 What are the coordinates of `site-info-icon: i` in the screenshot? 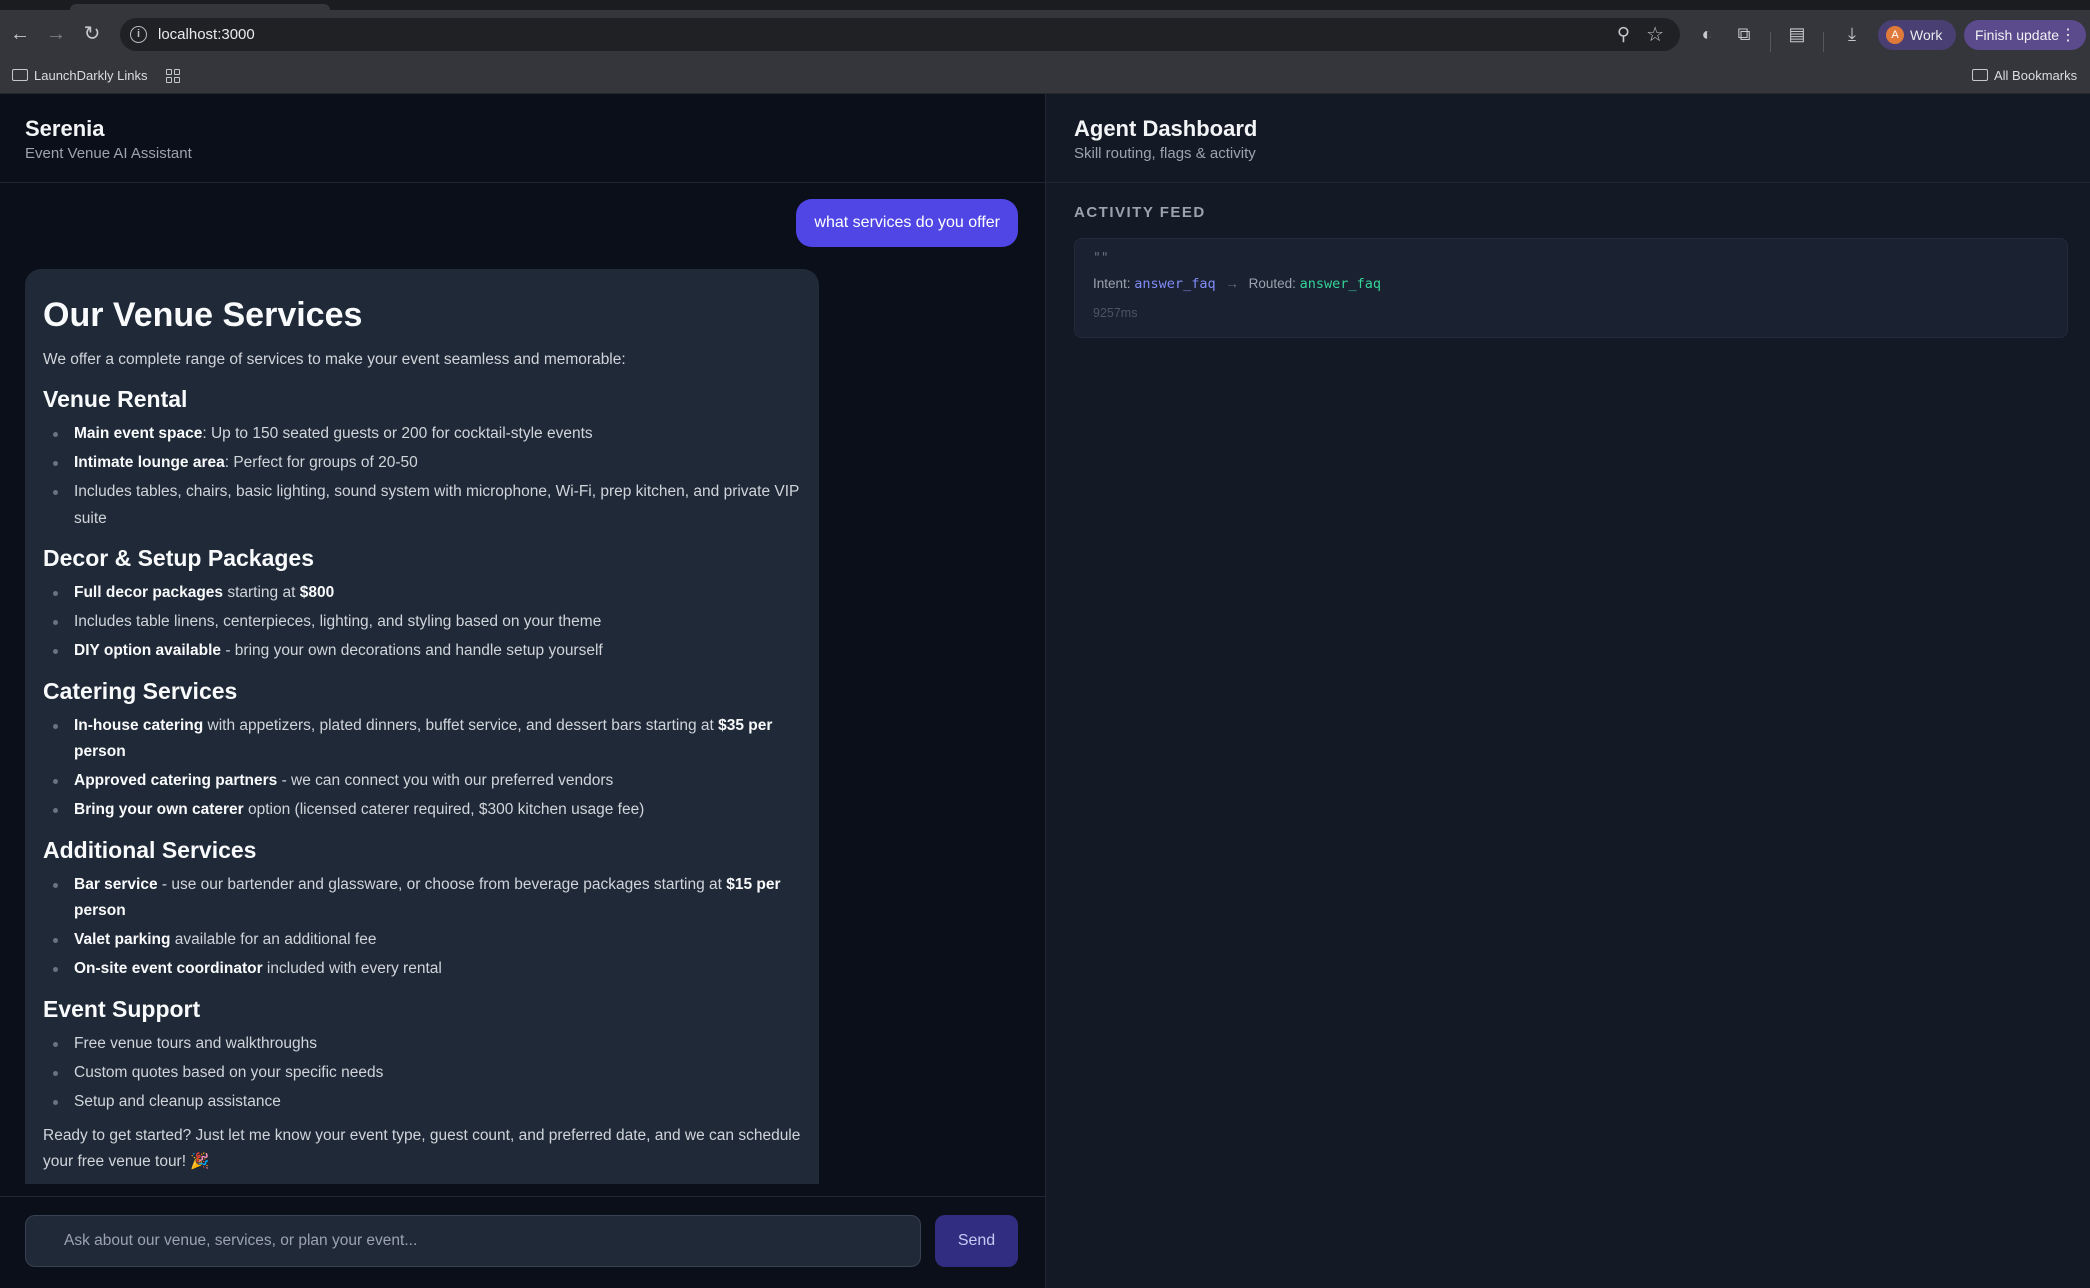 It's located at (138, 34).